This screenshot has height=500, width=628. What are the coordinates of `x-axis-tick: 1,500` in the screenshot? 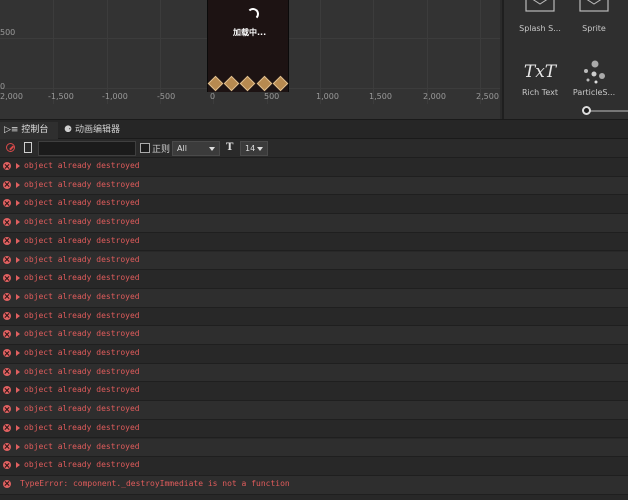 It's located at (380, 96).